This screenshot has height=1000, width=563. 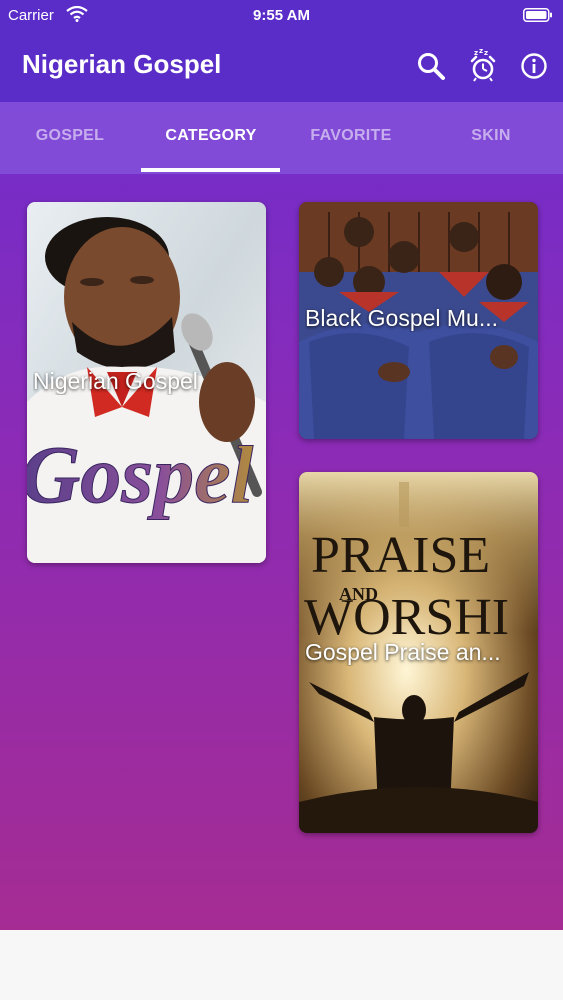 What do you see at coordinates (115, 381) in the screenshot?
I see `category-label: Nigerian Gospel` at bounding box center [115, 381].